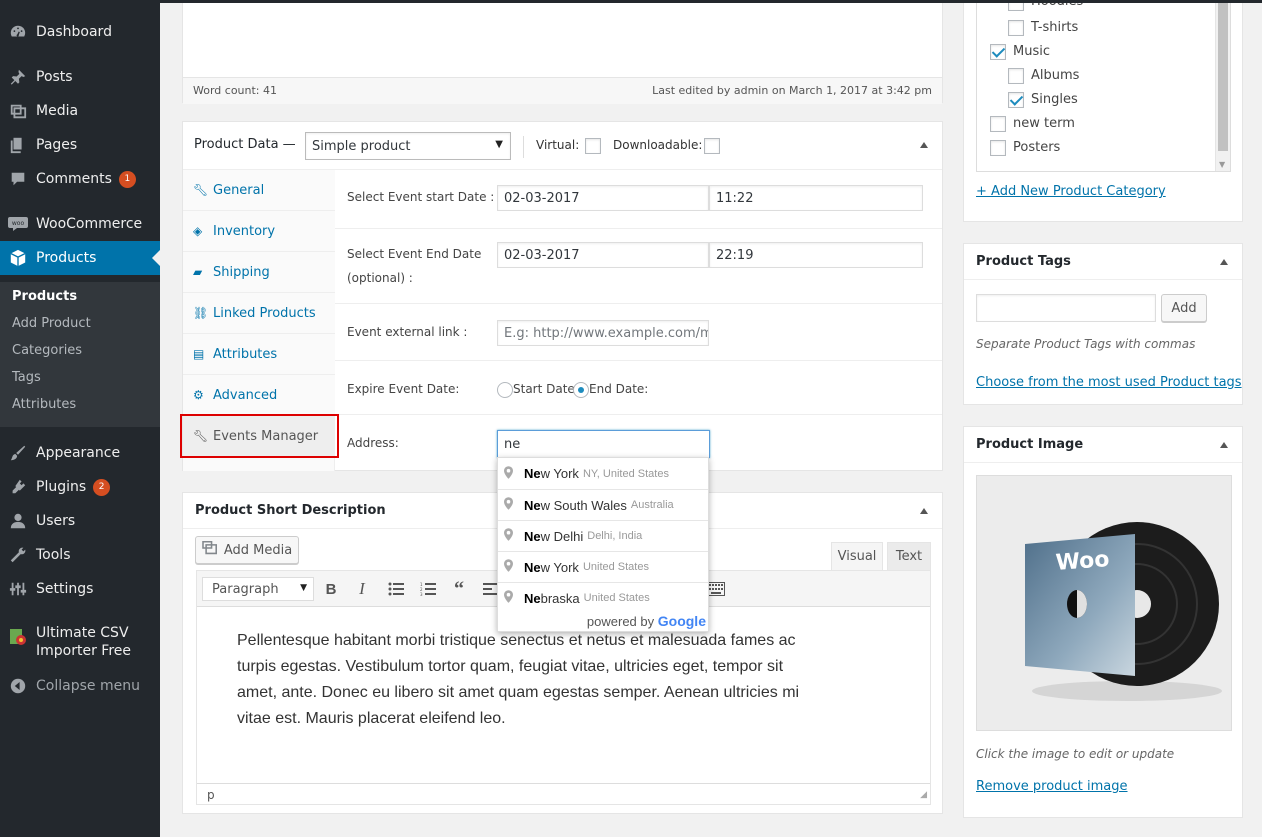  Describe the element at coordinates (258, 589) in the screenshot. I see `format-select: Paragraph ▼` at that location.